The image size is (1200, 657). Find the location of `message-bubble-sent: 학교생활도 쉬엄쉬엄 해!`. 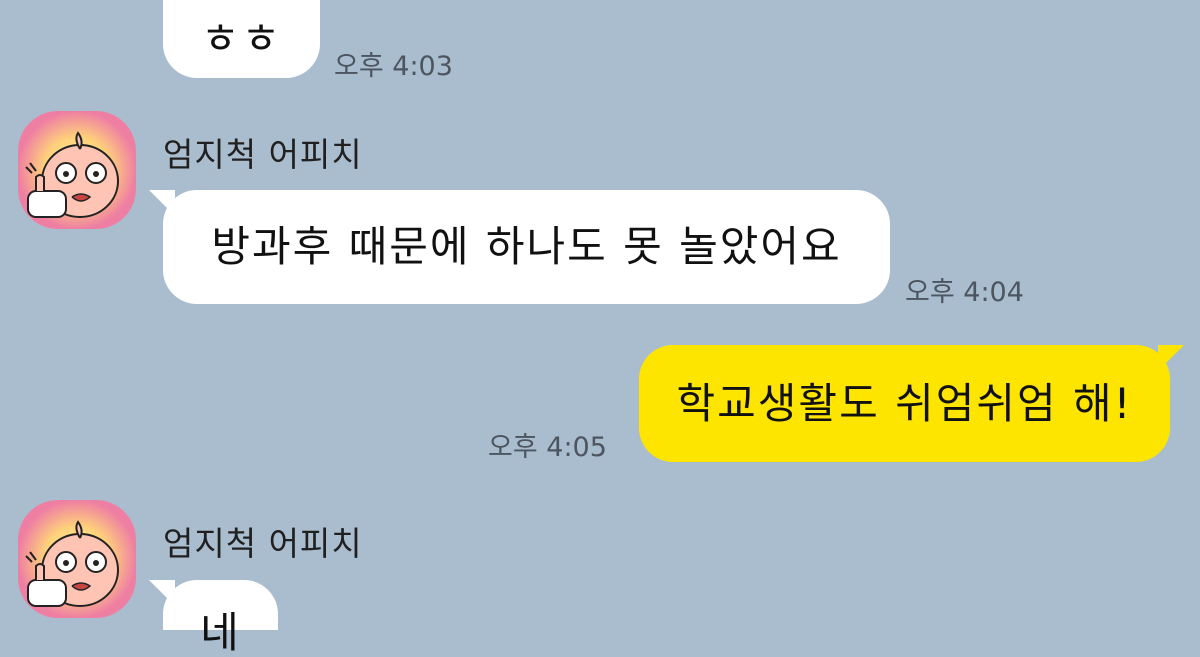

message-bubble-sent: 학교생활도 쉬엄쉬엄 해! is located at coordinates (911, 403).